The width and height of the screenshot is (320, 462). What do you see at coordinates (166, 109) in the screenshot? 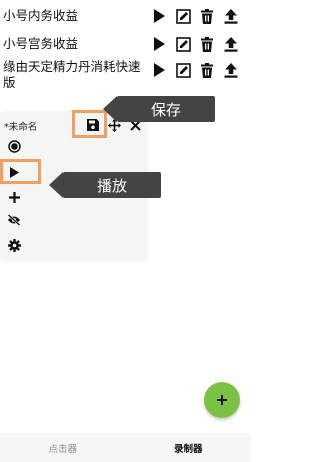
I see `save-callout: 保存` at bounding box center [166, 109].